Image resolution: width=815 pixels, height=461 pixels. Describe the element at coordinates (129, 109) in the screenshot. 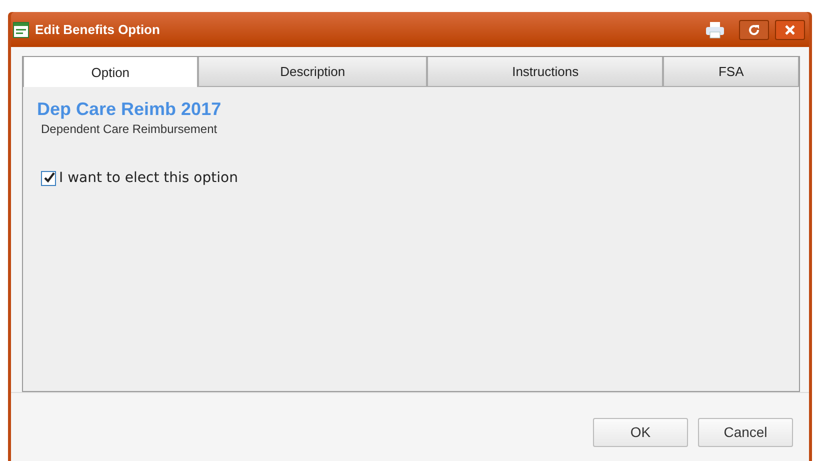

I see `option-title: Dep Care Reimb 2017` at that location.